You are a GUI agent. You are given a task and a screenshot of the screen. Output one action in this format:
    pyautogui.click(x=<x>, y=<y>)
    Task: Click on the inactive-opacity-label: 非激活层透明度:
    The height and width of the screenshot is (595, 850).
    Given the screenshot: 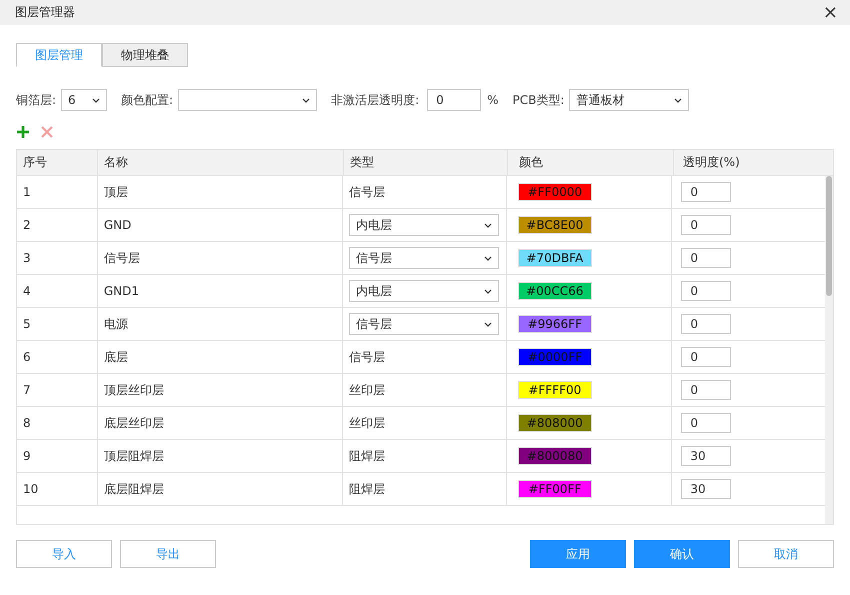 What is the action you would take?
    pyautogui.click(x=375, y=100)
    